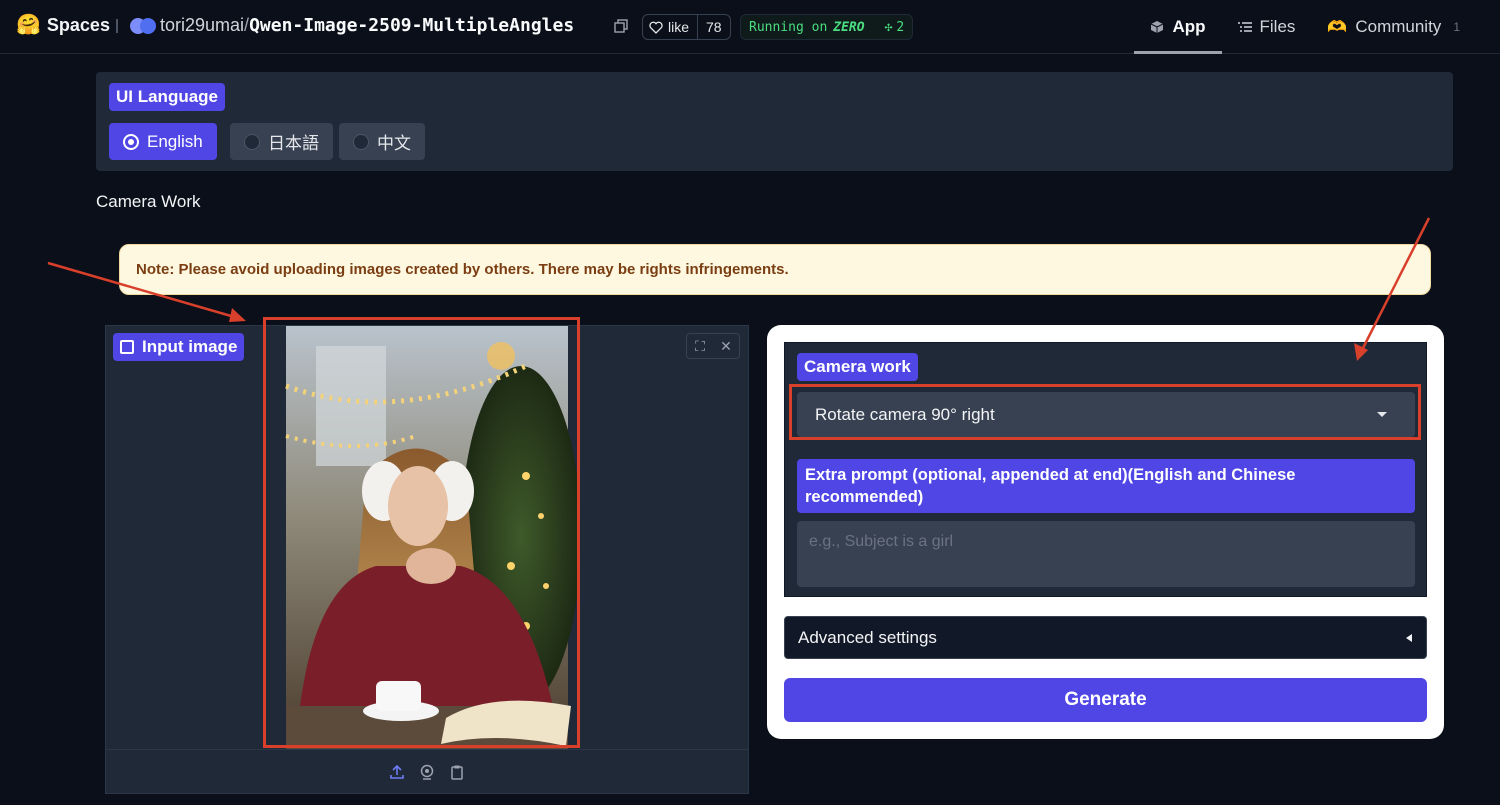 The image size is (1500, 805). What do you see at coordinates (888, 27) in the screenshot?
I see `fan-icon: ✣` at bounding box center [888, 27].